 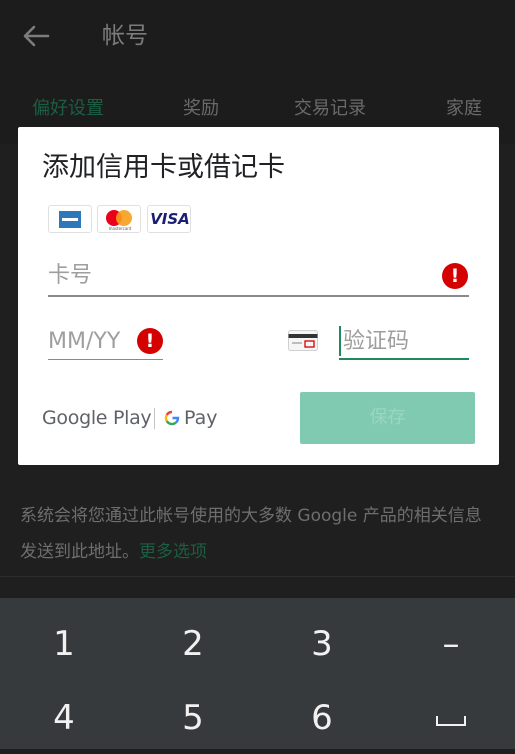 What do you see at coordinates (201, 109) in the screenshot?
I see `tab-rewards: 奖励` at bounding box center [201, 109].